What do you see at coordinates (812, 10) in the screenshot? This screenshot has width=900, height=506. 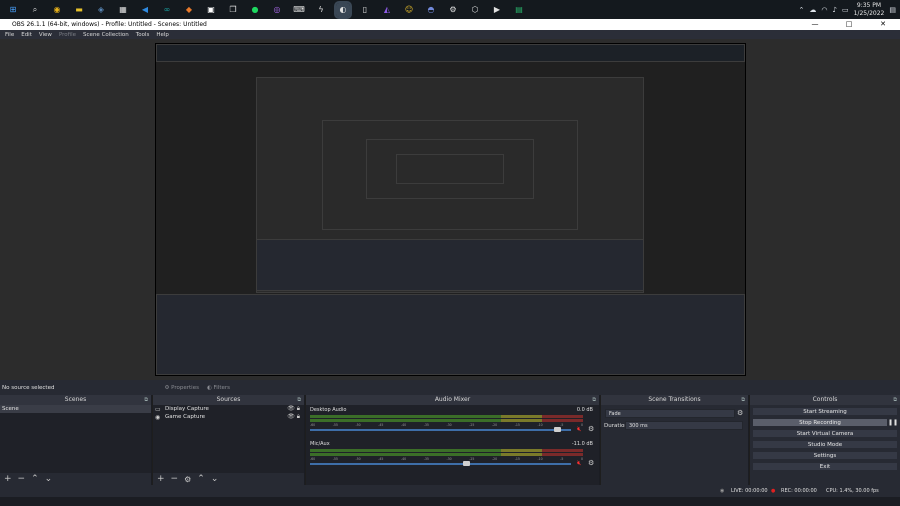 I see `cloud-icon: ☁` at bounding box center [812, 10].